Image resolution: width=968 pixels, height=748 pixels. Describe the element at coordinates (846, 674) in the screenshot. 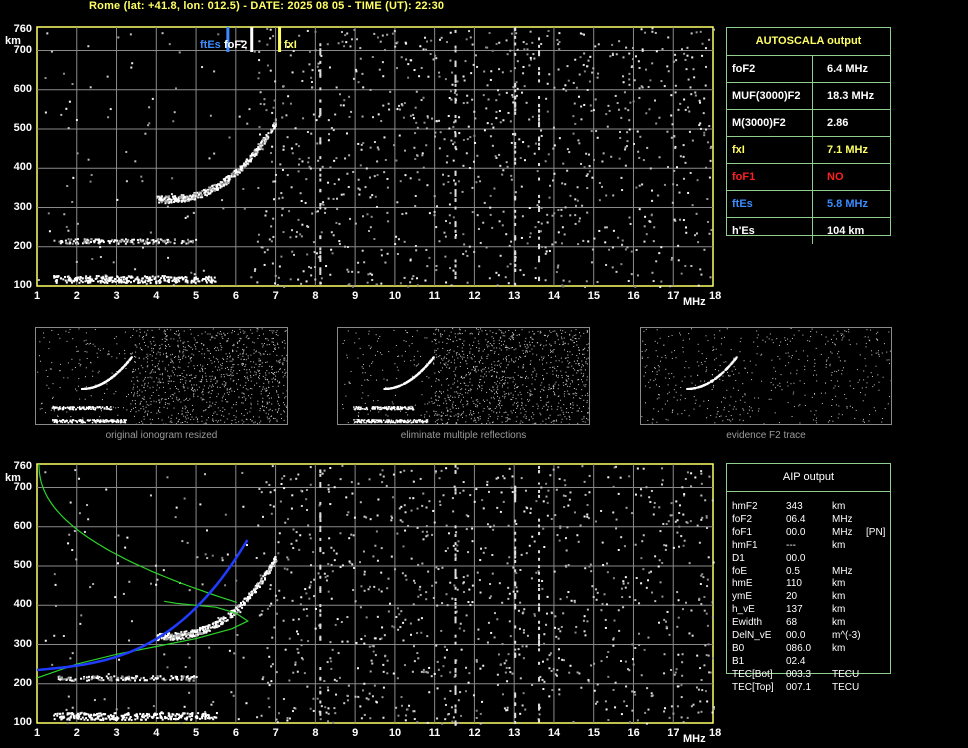

I see `aip-unit: TECU` at that location.